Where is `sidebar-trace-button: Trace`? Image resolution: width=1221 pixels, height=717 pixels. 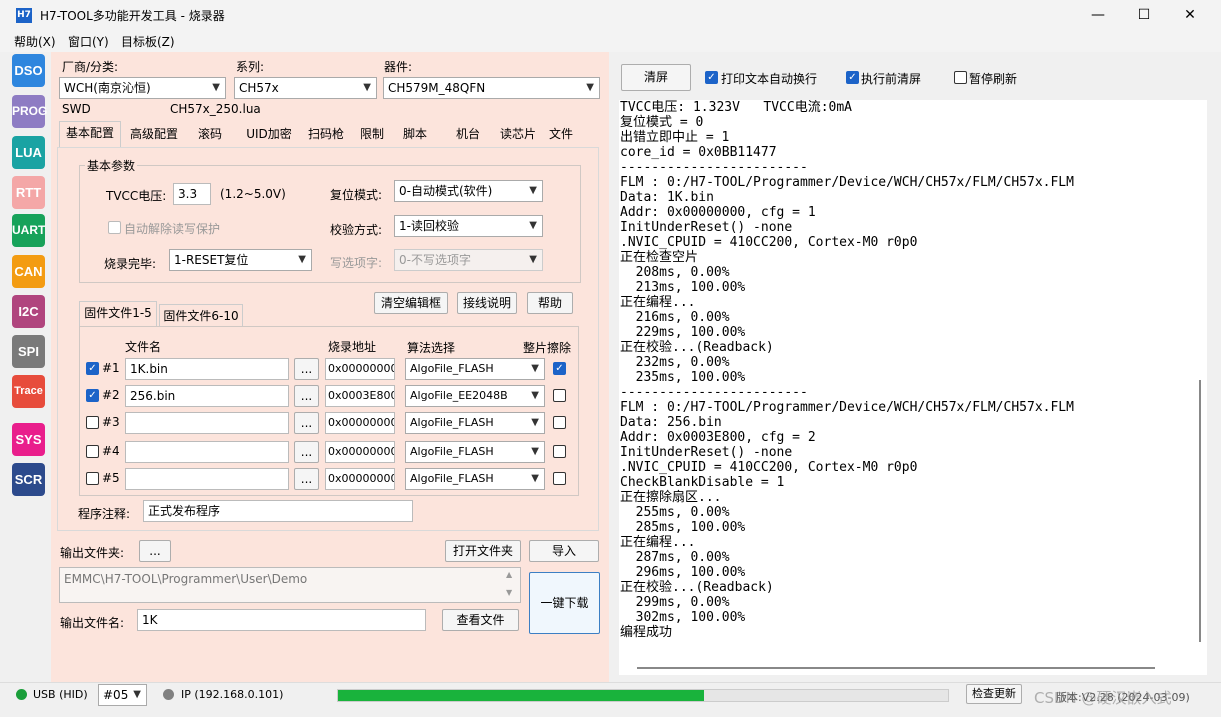
sidebar-trace-button: Trace is located at coordinates (28, 391).